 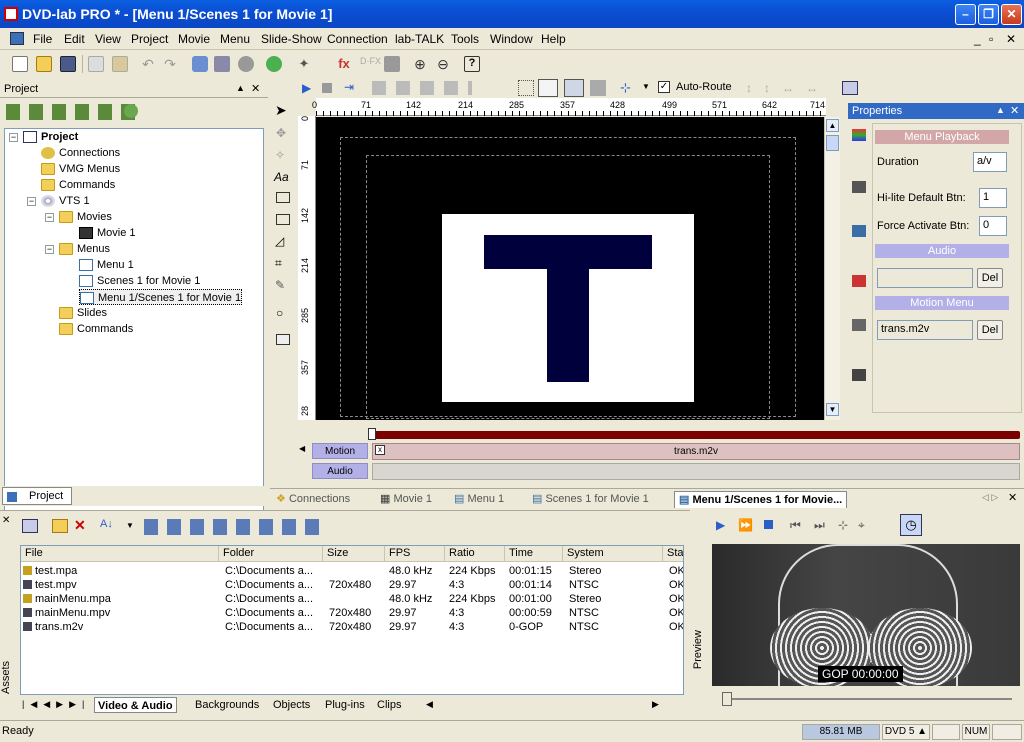 I want to click on rotate-tool-icon: ✧, so click(x=280, y=155).